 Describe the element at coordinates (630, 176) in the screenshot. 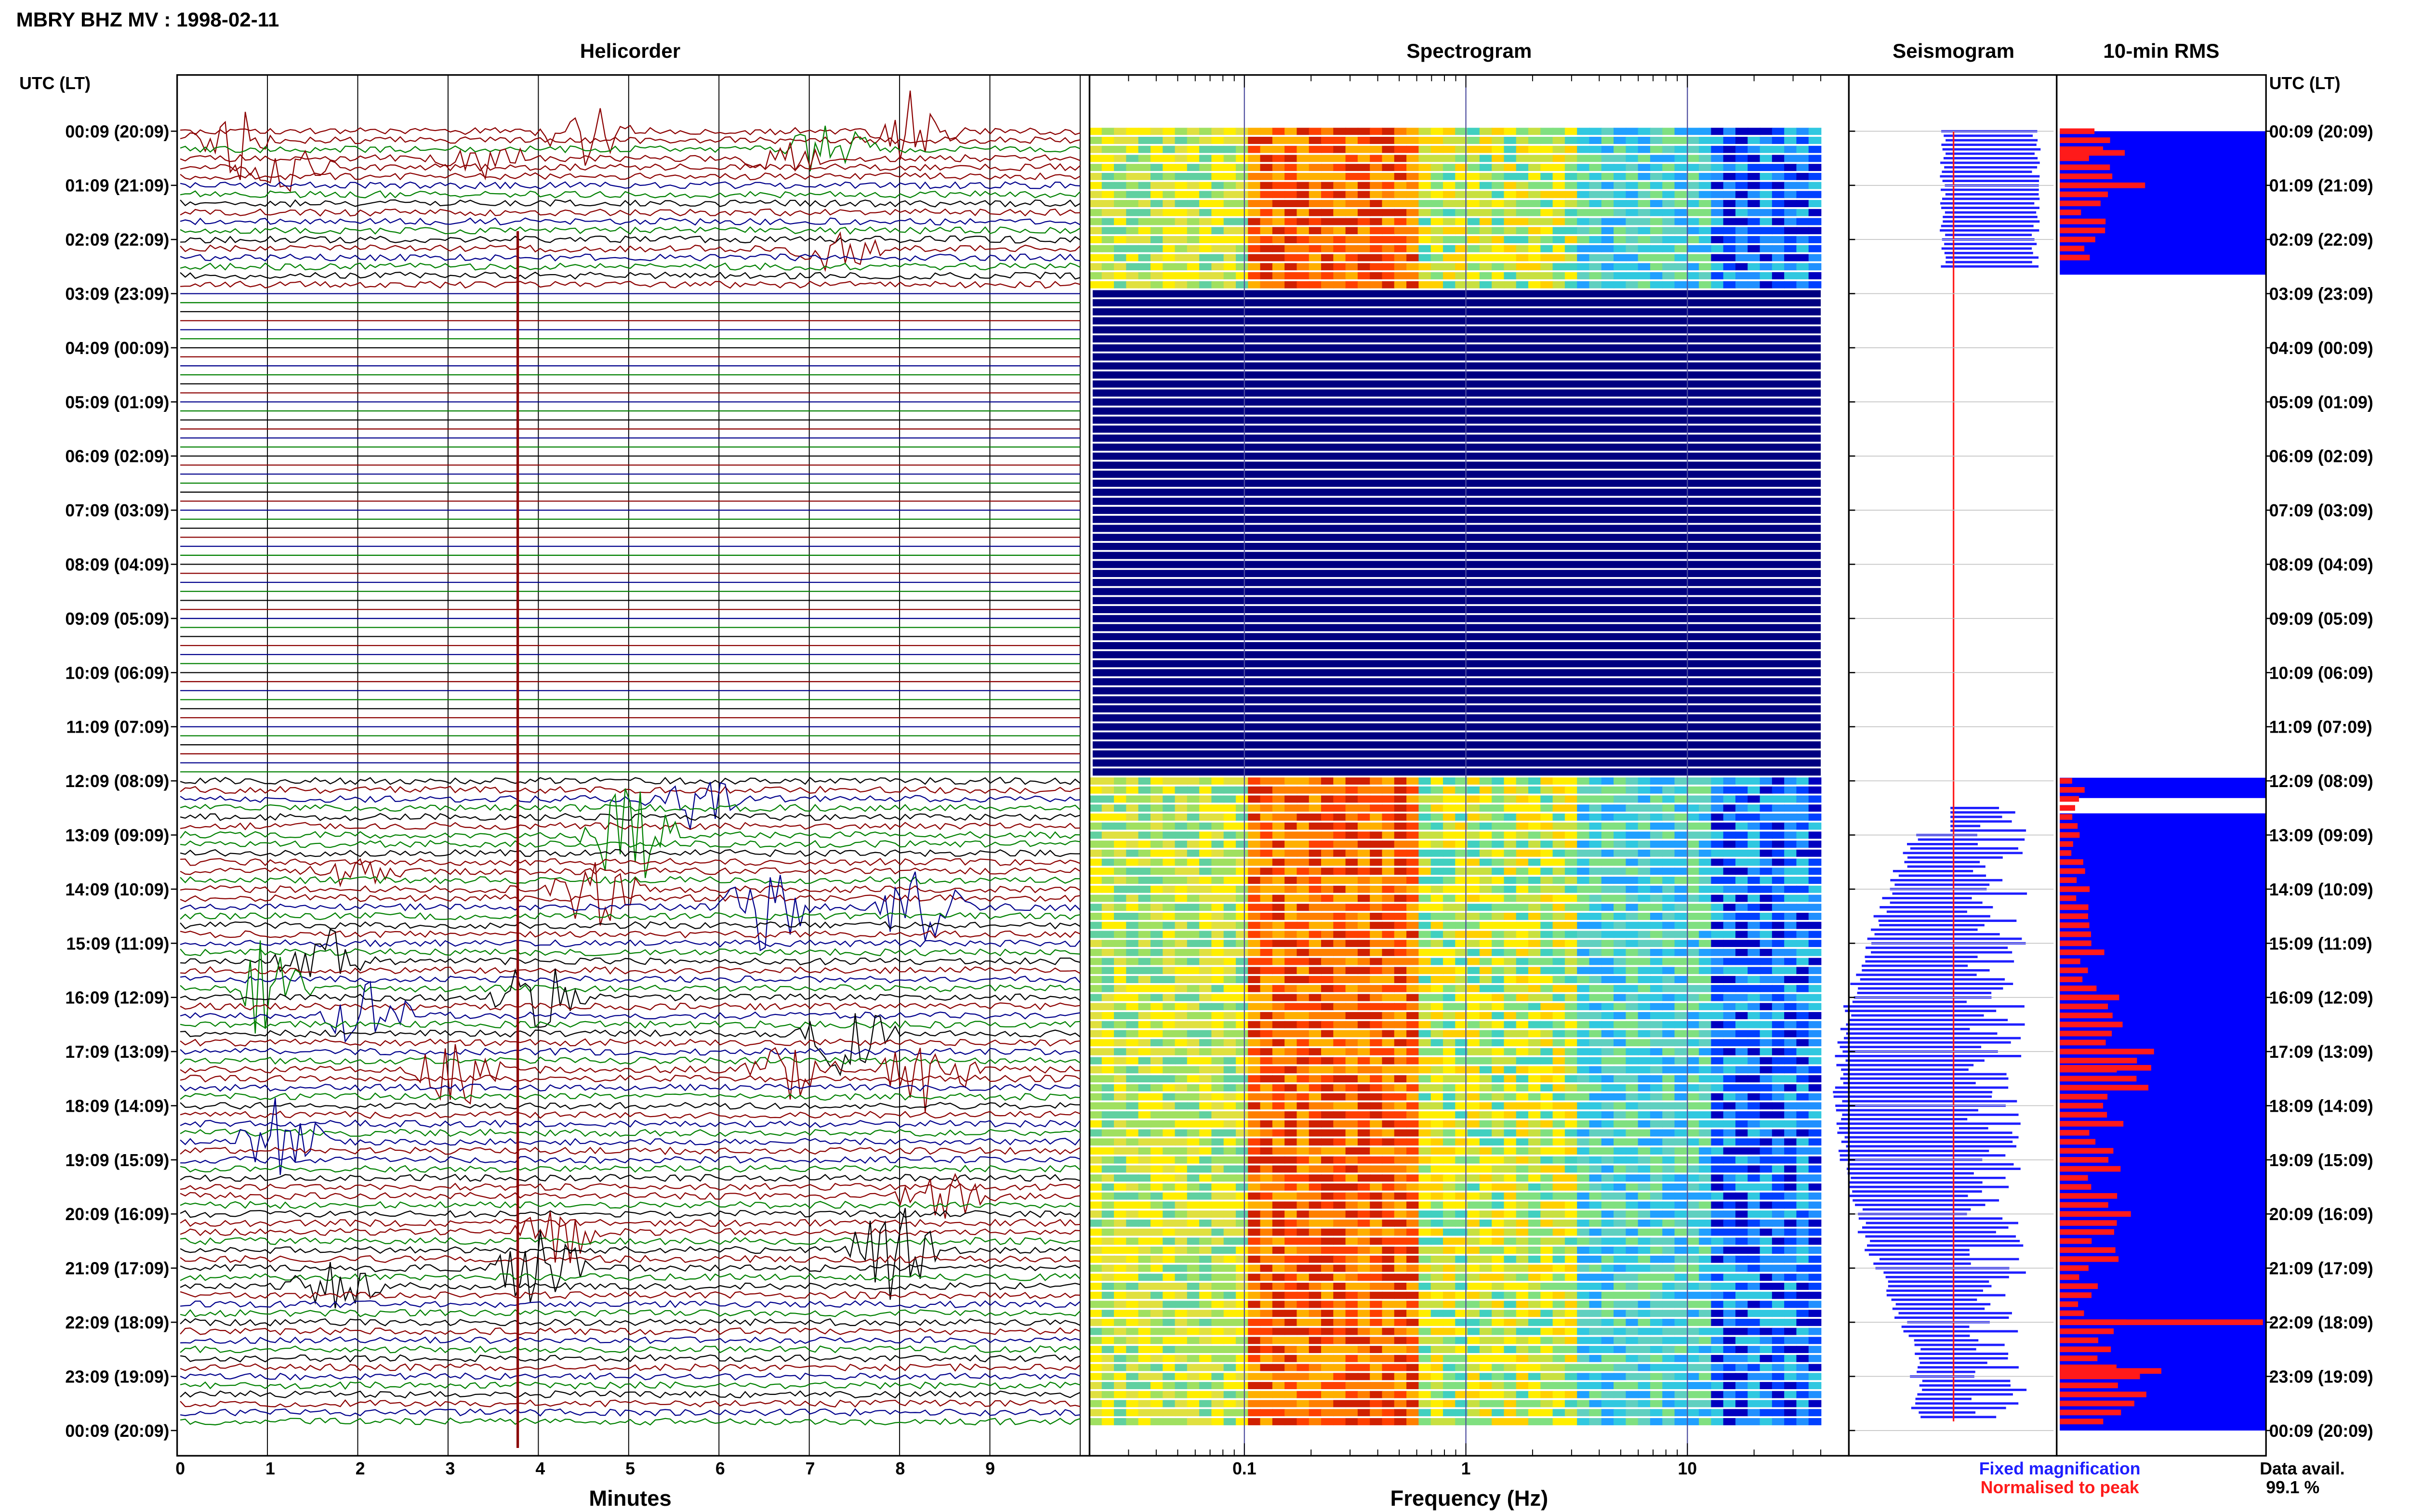

I see `helicorder-trace` at that location.